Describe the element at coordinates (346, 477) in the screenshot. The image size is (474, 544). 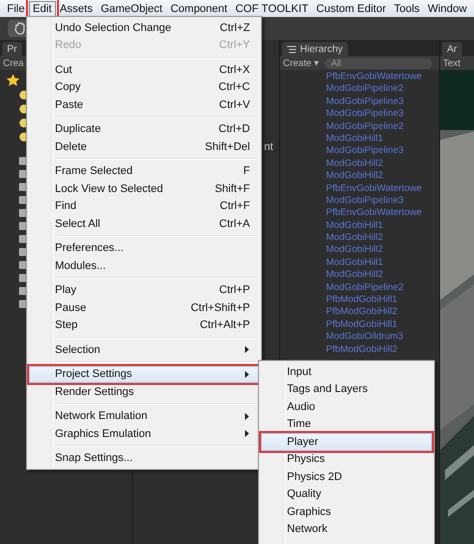
I see `menu-item: Physics 2D` at that location.